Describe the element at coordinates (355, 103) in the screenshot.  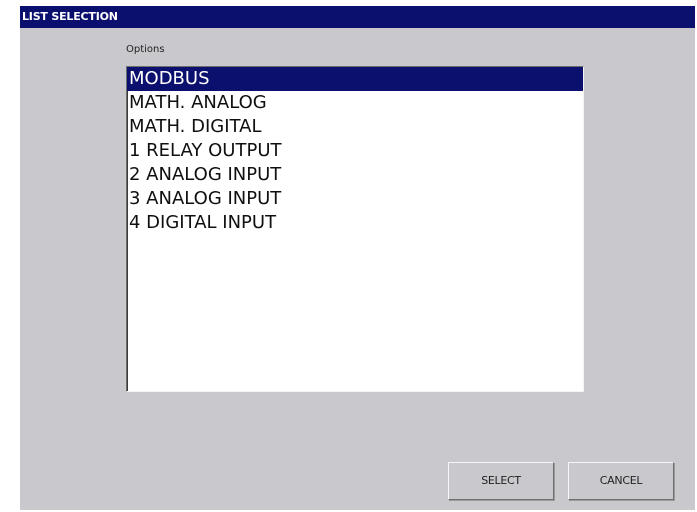
I see `list-item: MATH. ANALOG` at that location.